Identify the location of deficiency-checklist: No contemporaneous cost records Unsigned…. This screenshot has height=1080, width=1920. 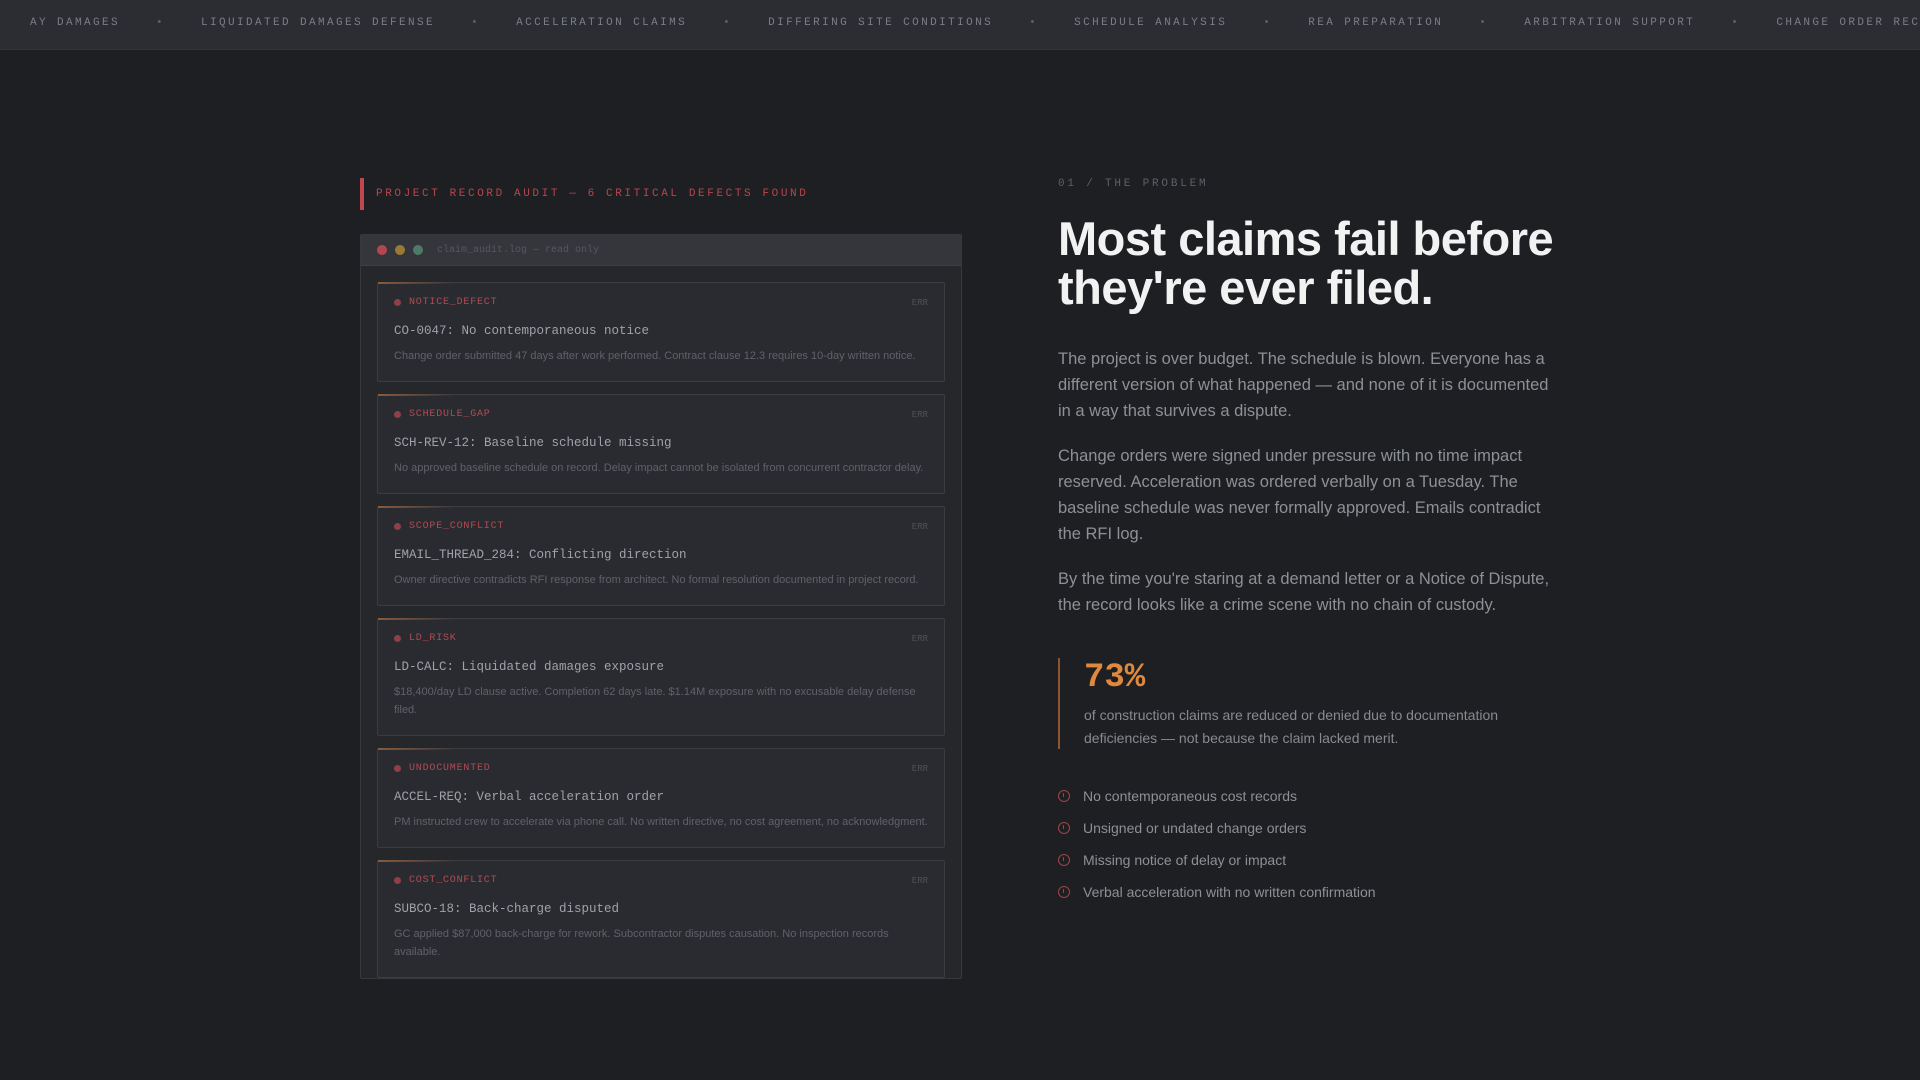
(1217, 844).